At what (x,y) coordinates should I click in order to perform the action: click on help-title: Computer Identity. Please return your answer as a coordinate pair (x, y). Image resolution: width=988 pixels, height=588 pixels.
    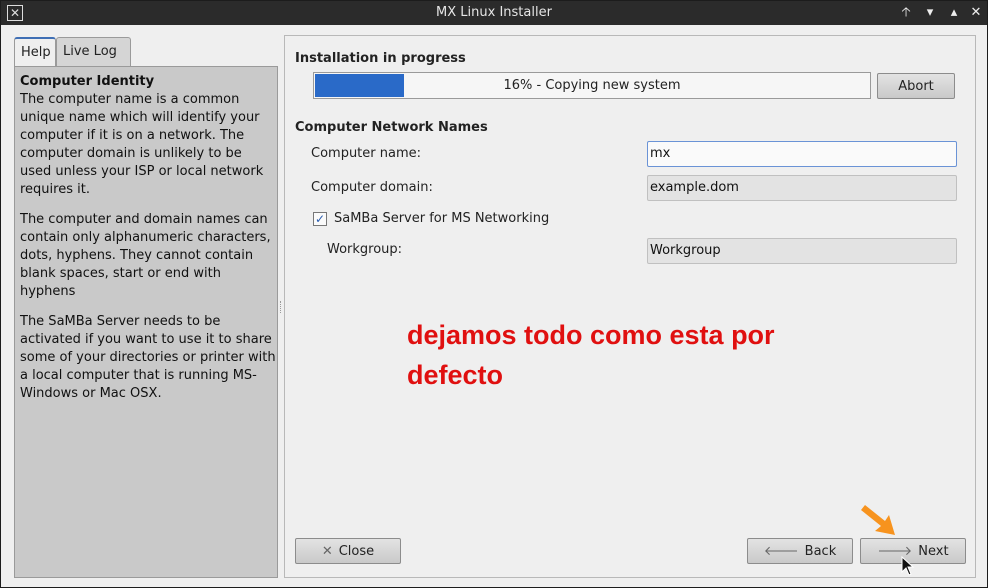
    Looking at the image, I should click on (87, 81).